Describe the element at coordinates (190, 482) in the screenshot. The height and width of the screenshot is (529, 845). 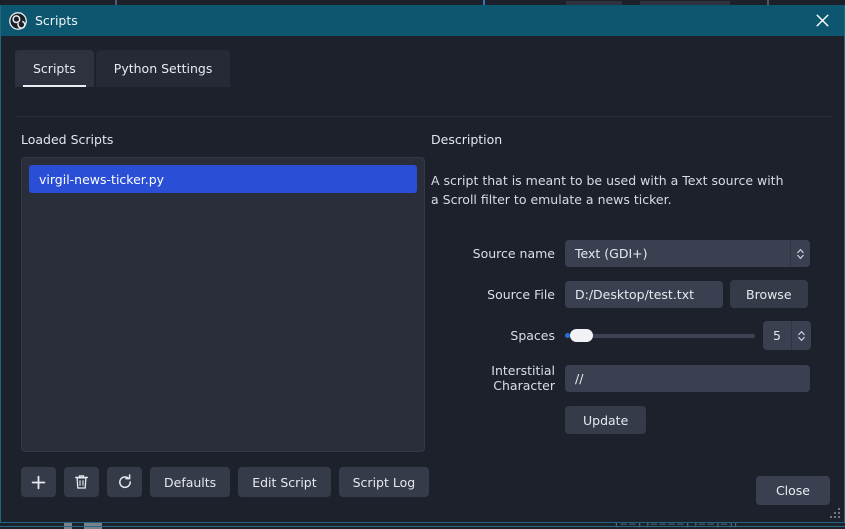
I see `defaults-button: Defaults` at that location.